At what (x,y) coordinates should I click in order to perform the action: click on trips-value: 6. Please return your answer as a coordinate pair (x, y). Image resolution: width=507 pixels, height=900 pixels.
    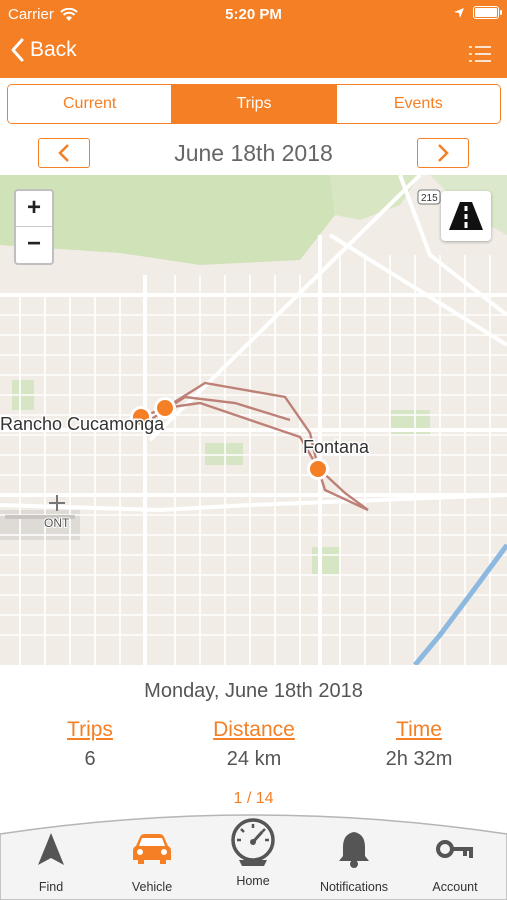
    Looking at the image, I should click on (90, 759).